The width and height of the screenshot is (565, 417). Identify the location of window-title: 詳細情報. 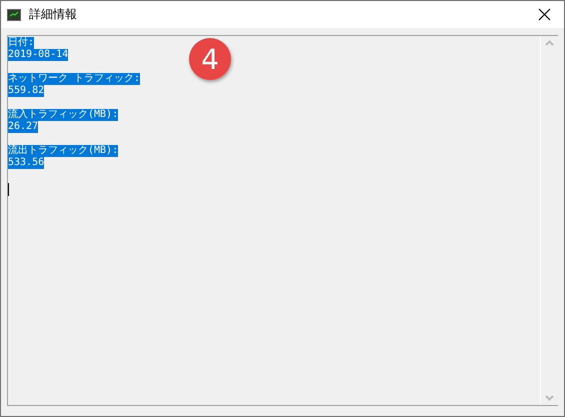
(53, 14).